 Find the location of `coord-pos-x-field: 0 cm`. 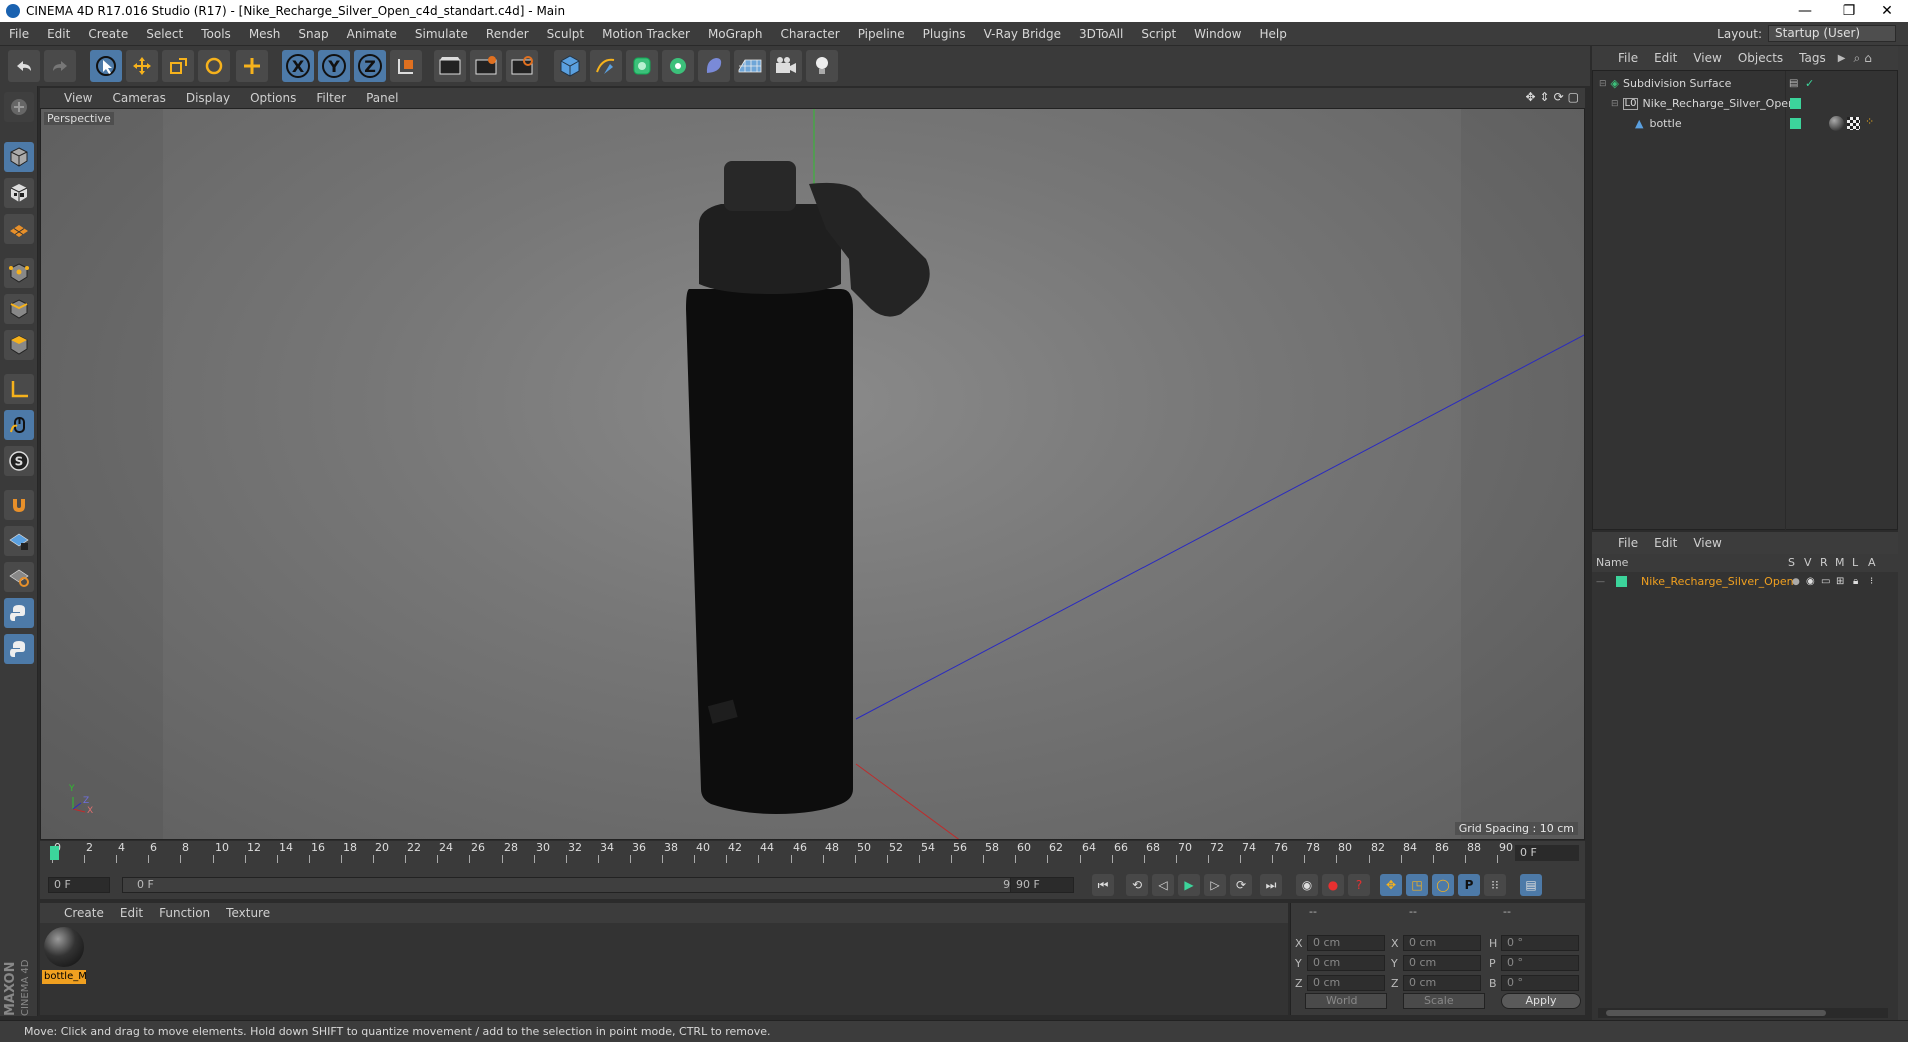

coord-pos-x-field: 0 cm is located at coordinates (1346, 943).